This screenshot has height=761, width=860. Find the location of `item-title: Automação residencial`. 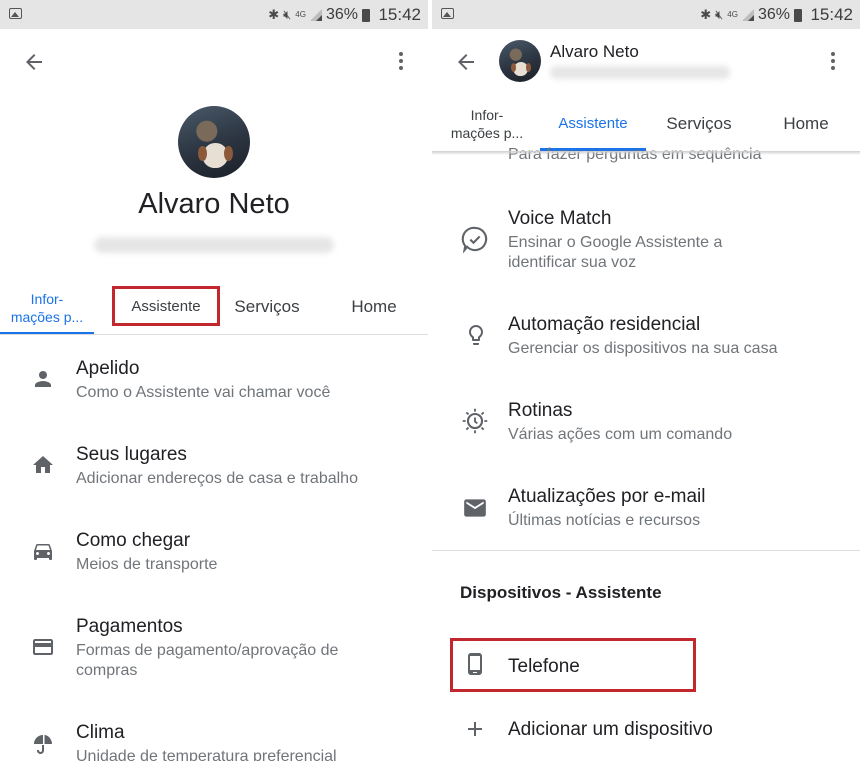

item-title: Automação residencial is located at coordinates (604, 324).